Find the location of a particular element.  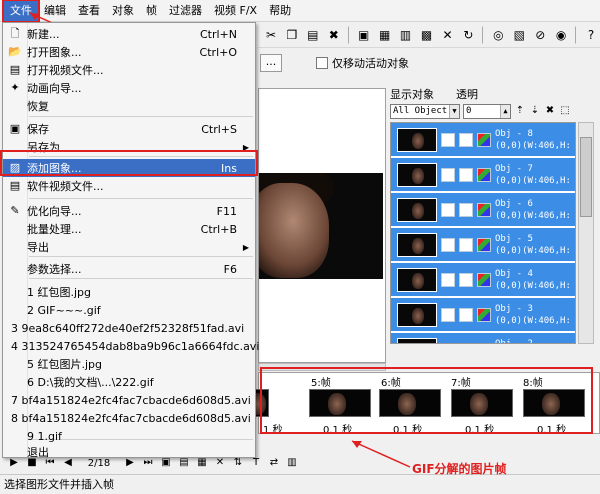

object-thumbnail is located at coordinates (417, 139).